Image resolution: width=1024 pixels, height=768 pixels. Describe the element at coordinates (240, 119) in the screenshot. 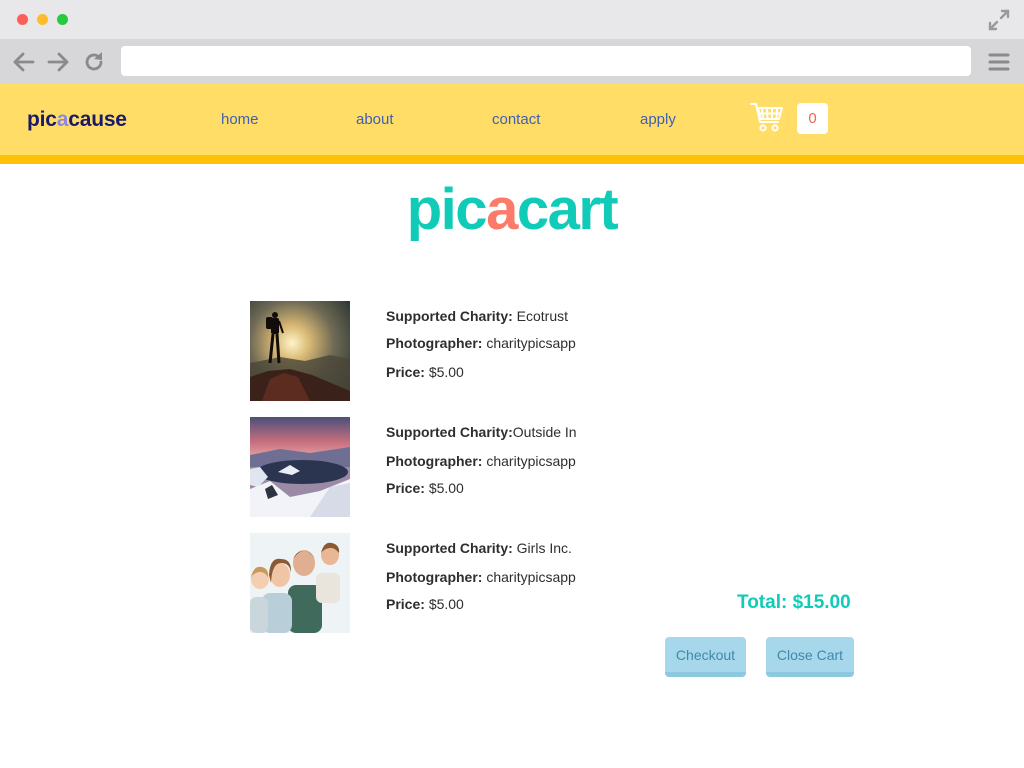

I see `nav-link-home: home` at that location.